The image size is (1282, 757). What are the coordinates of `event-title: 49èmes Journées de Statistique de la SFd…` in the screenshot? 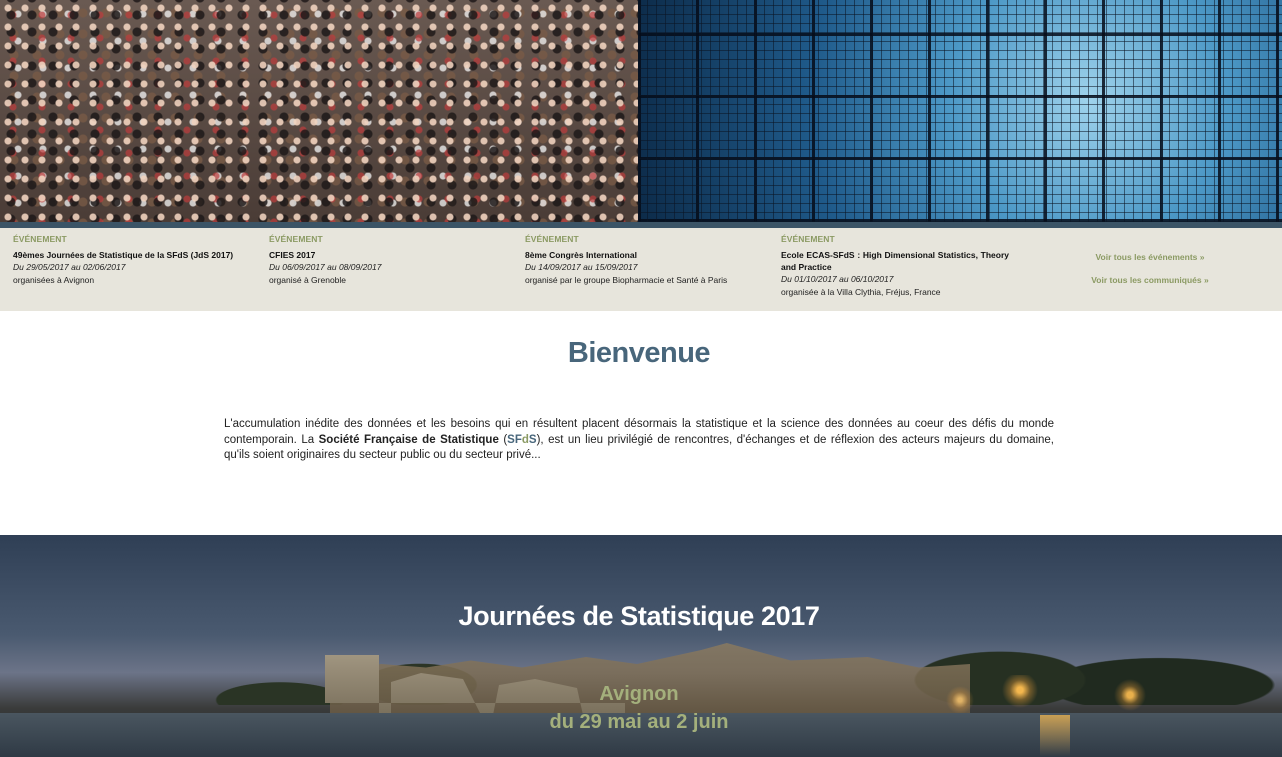 It's located at (131, 255).